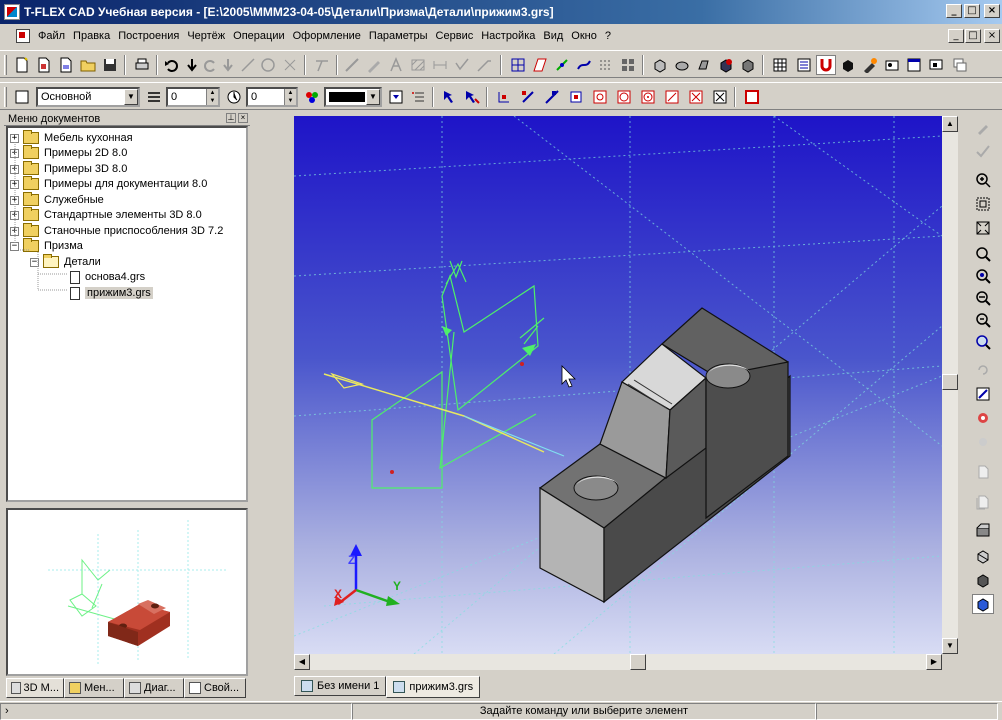  Describe the element at coordinates (936, 65) in the screenshot. I see `screen-icon` at that location.